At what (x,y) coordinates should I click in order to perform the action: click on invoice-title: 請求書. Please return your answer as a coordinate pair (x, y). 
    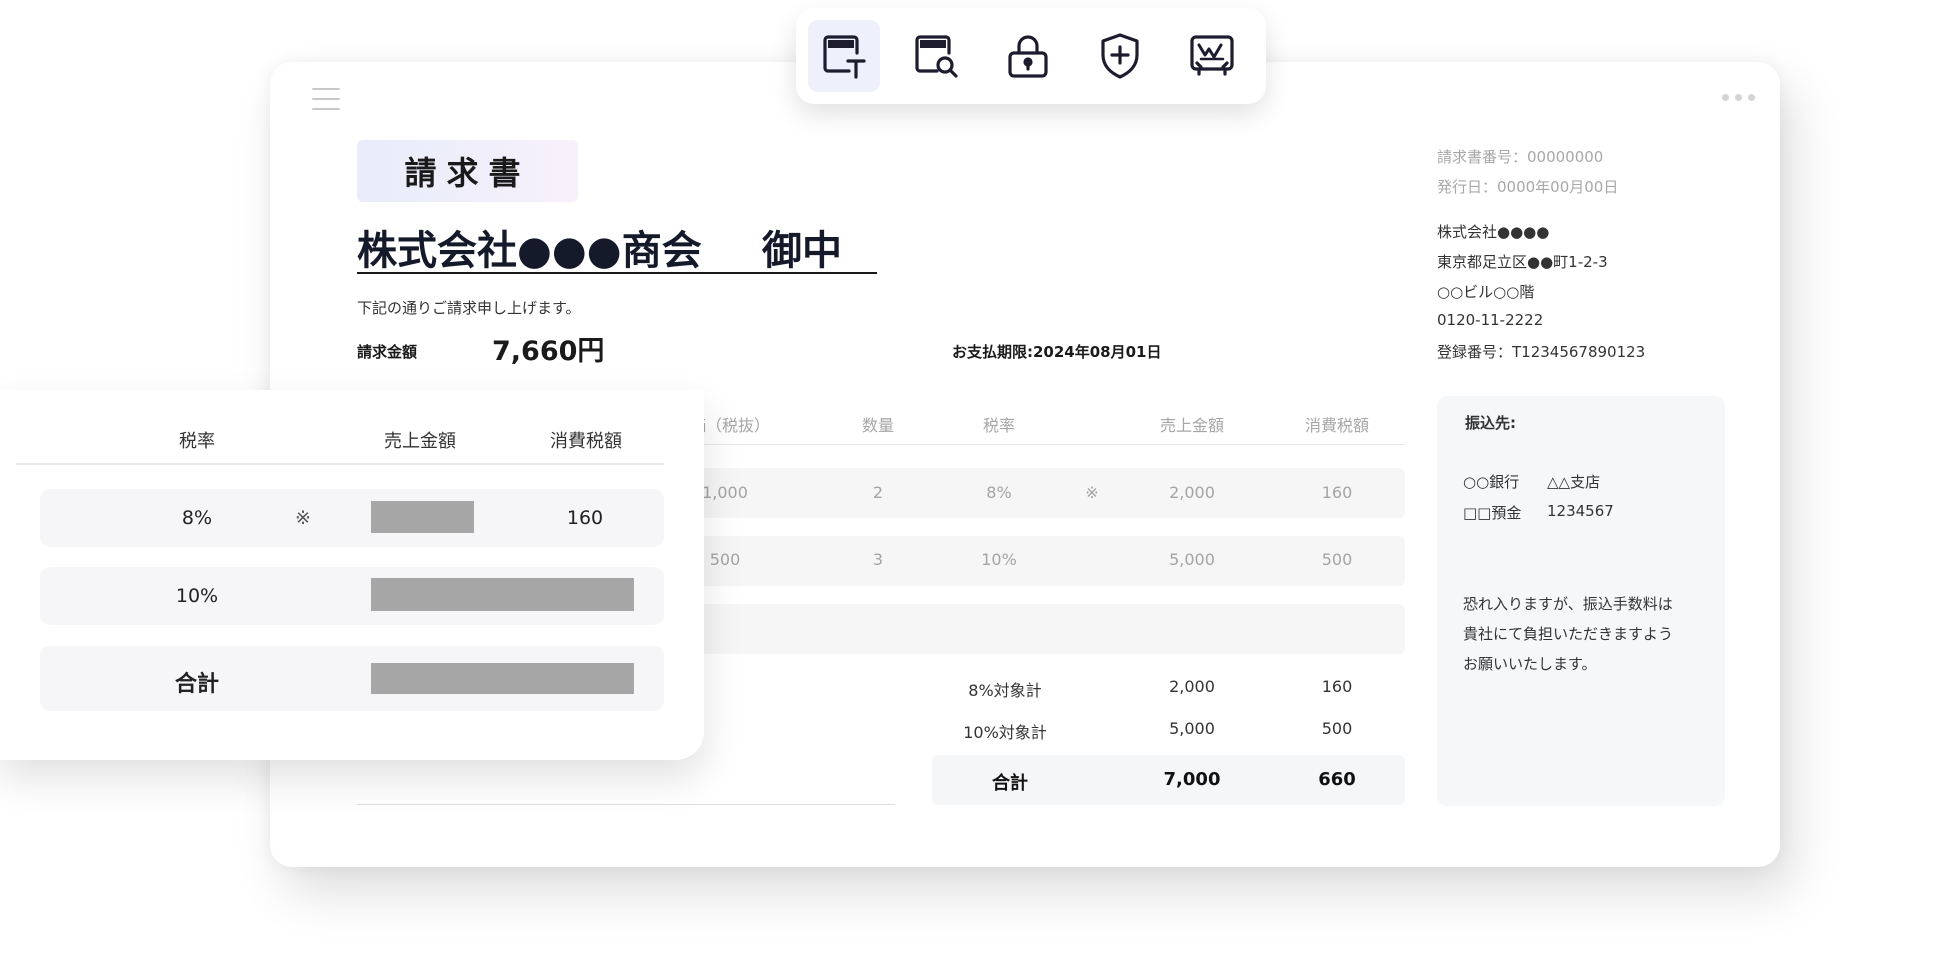
    Looking at the image, I should click on (467, 171).